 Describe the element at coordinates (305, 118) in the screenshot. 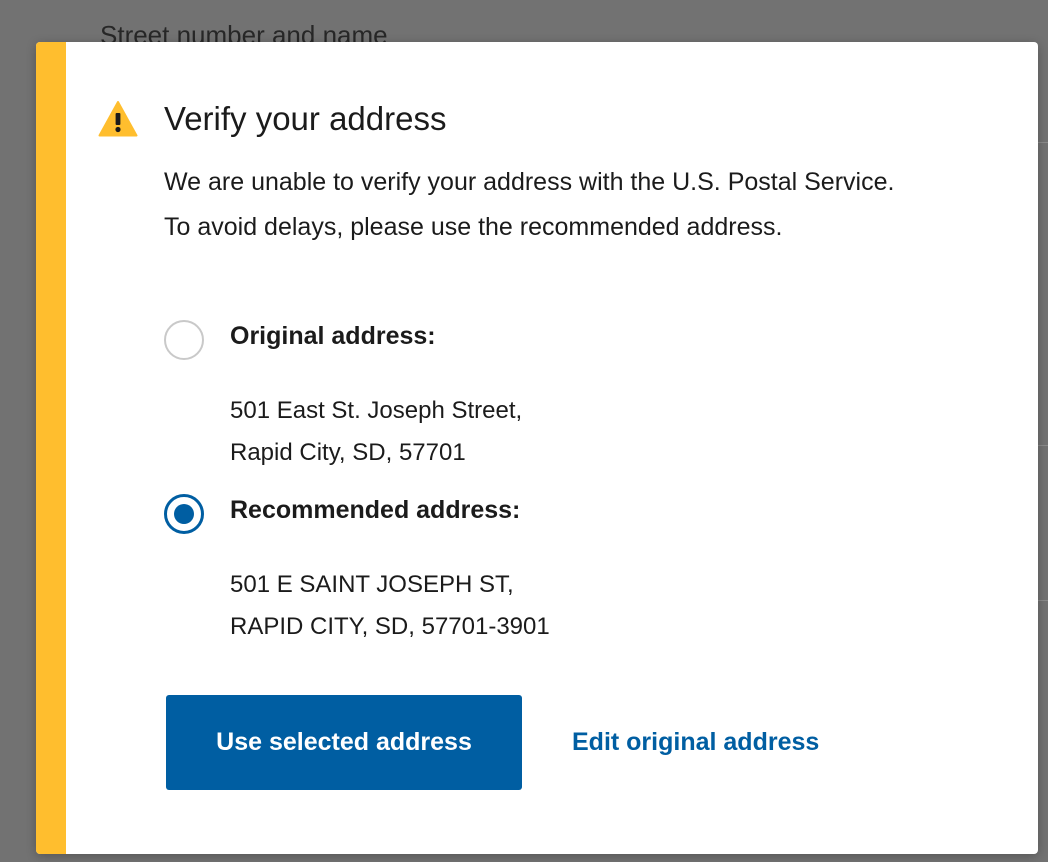

I see `modal-title: Verify your address` at that location.